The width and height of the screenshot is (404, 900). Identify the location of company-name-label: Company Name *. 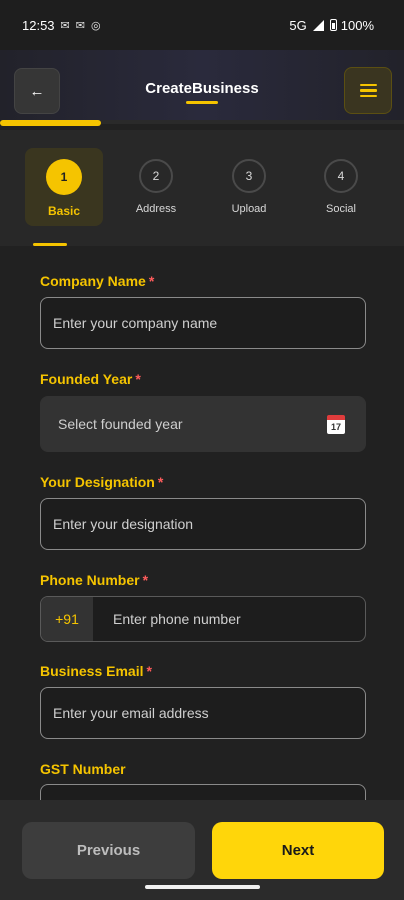
(97, 281).